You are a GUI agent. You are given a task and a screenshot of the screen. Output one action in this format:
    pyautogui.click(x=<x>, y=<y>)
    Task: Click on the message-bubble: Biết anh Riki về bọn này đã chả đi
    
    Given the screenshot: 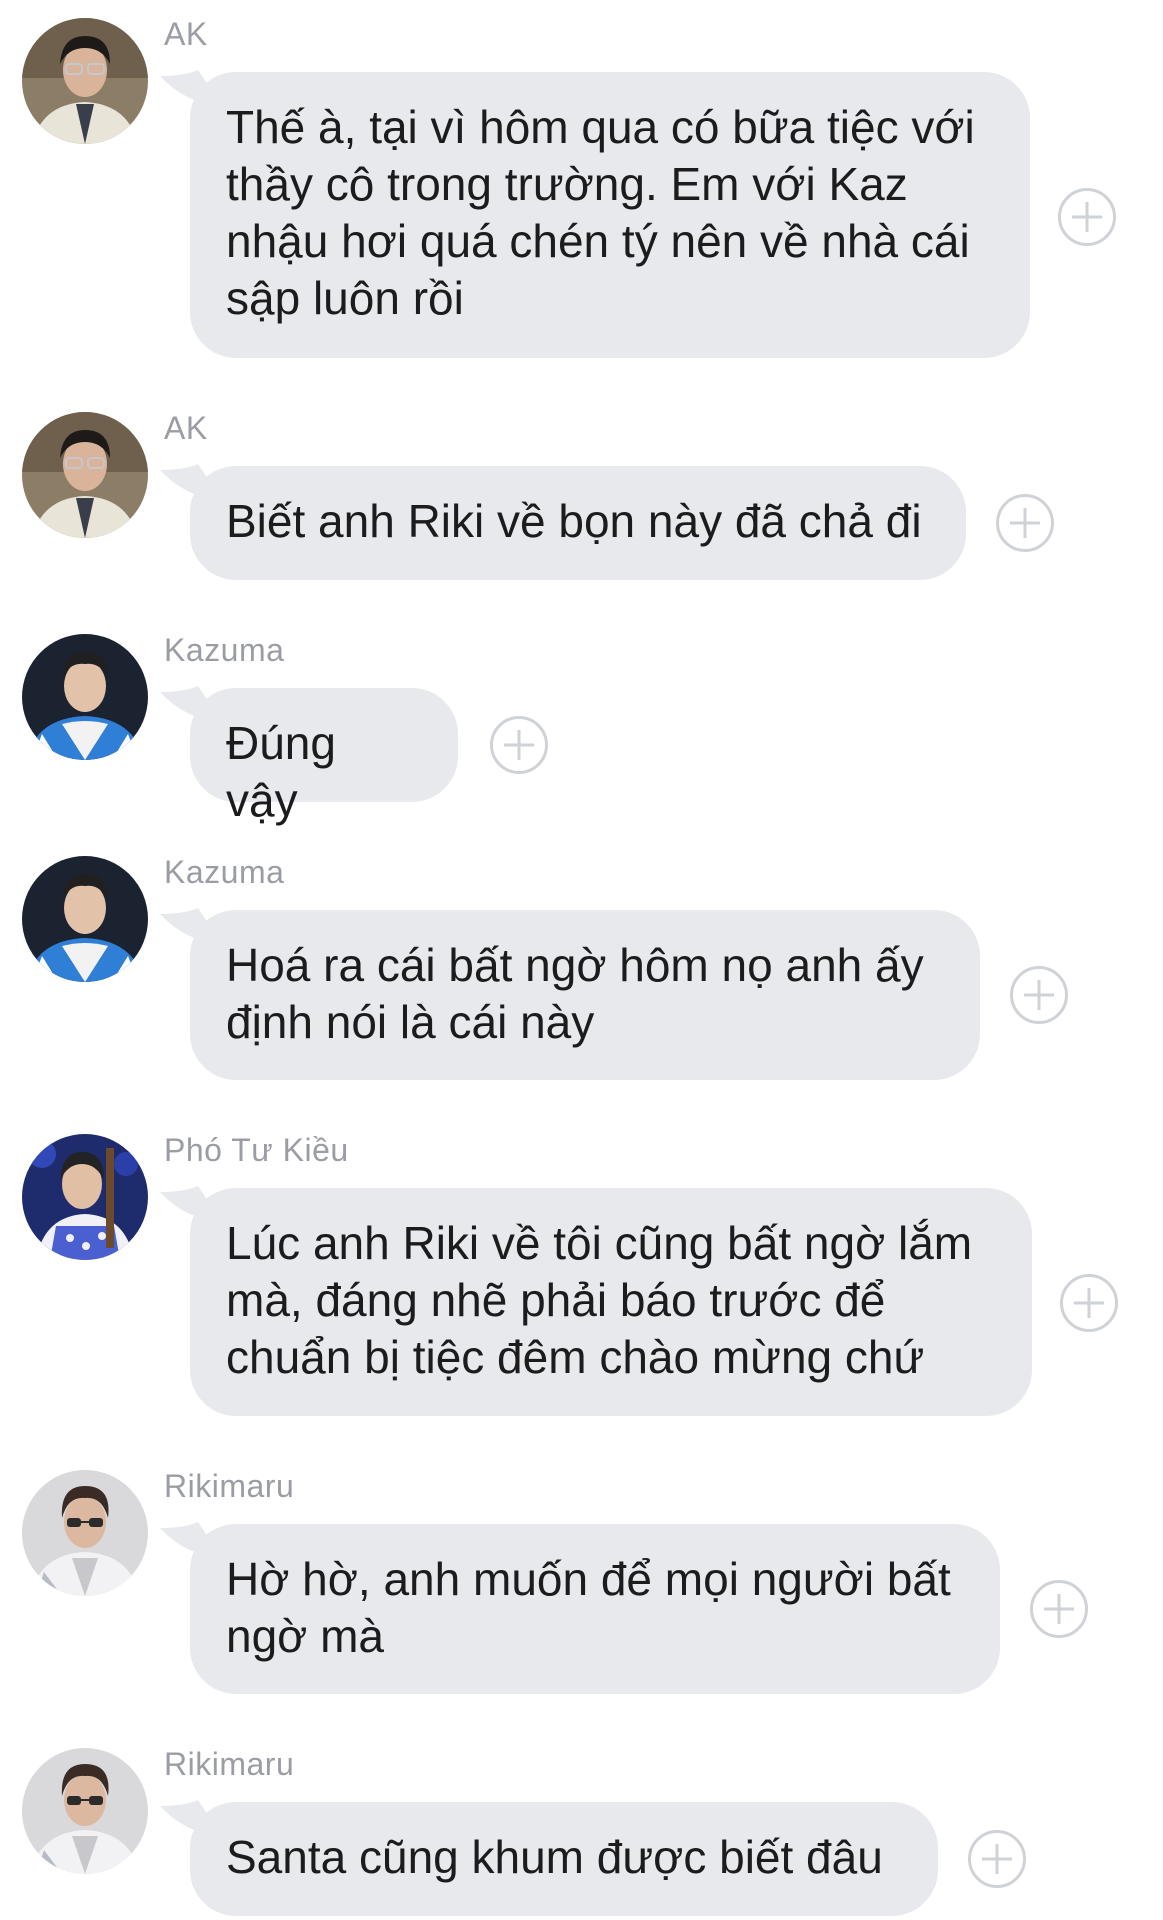 What is the action you would take?
    pyautogui.click(x=578, y=523)
    